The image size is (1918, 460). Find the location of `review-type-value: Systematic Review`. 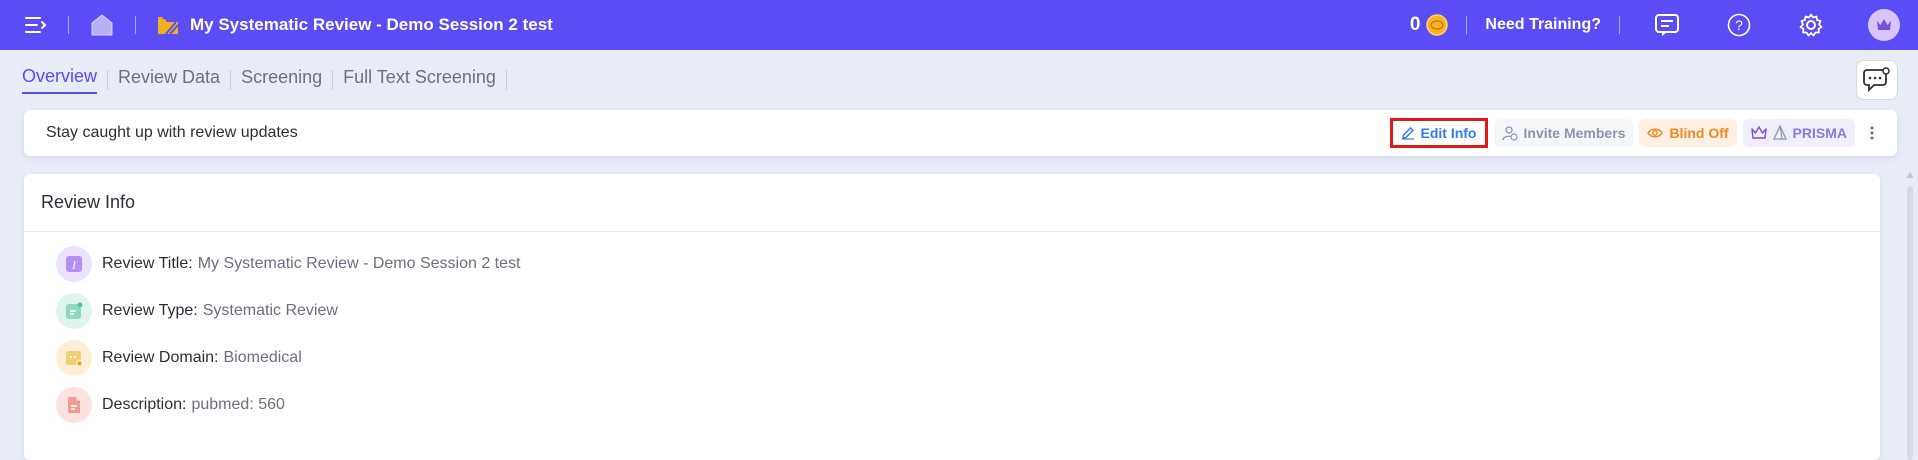

review-type-value: Systematic Review is located at coordinates (270, 310).